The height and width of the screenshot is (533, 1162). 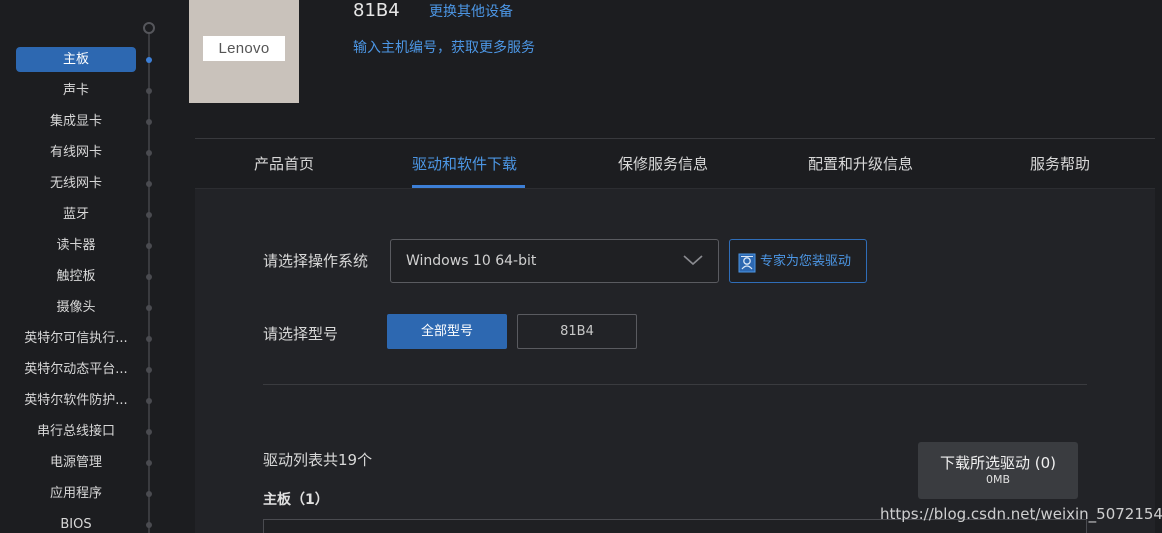 What do you see at coordinates (76, 307) in the screenshot?
I see `sidebar-item-camera: 摄像头` at bounding box center [76, 307].